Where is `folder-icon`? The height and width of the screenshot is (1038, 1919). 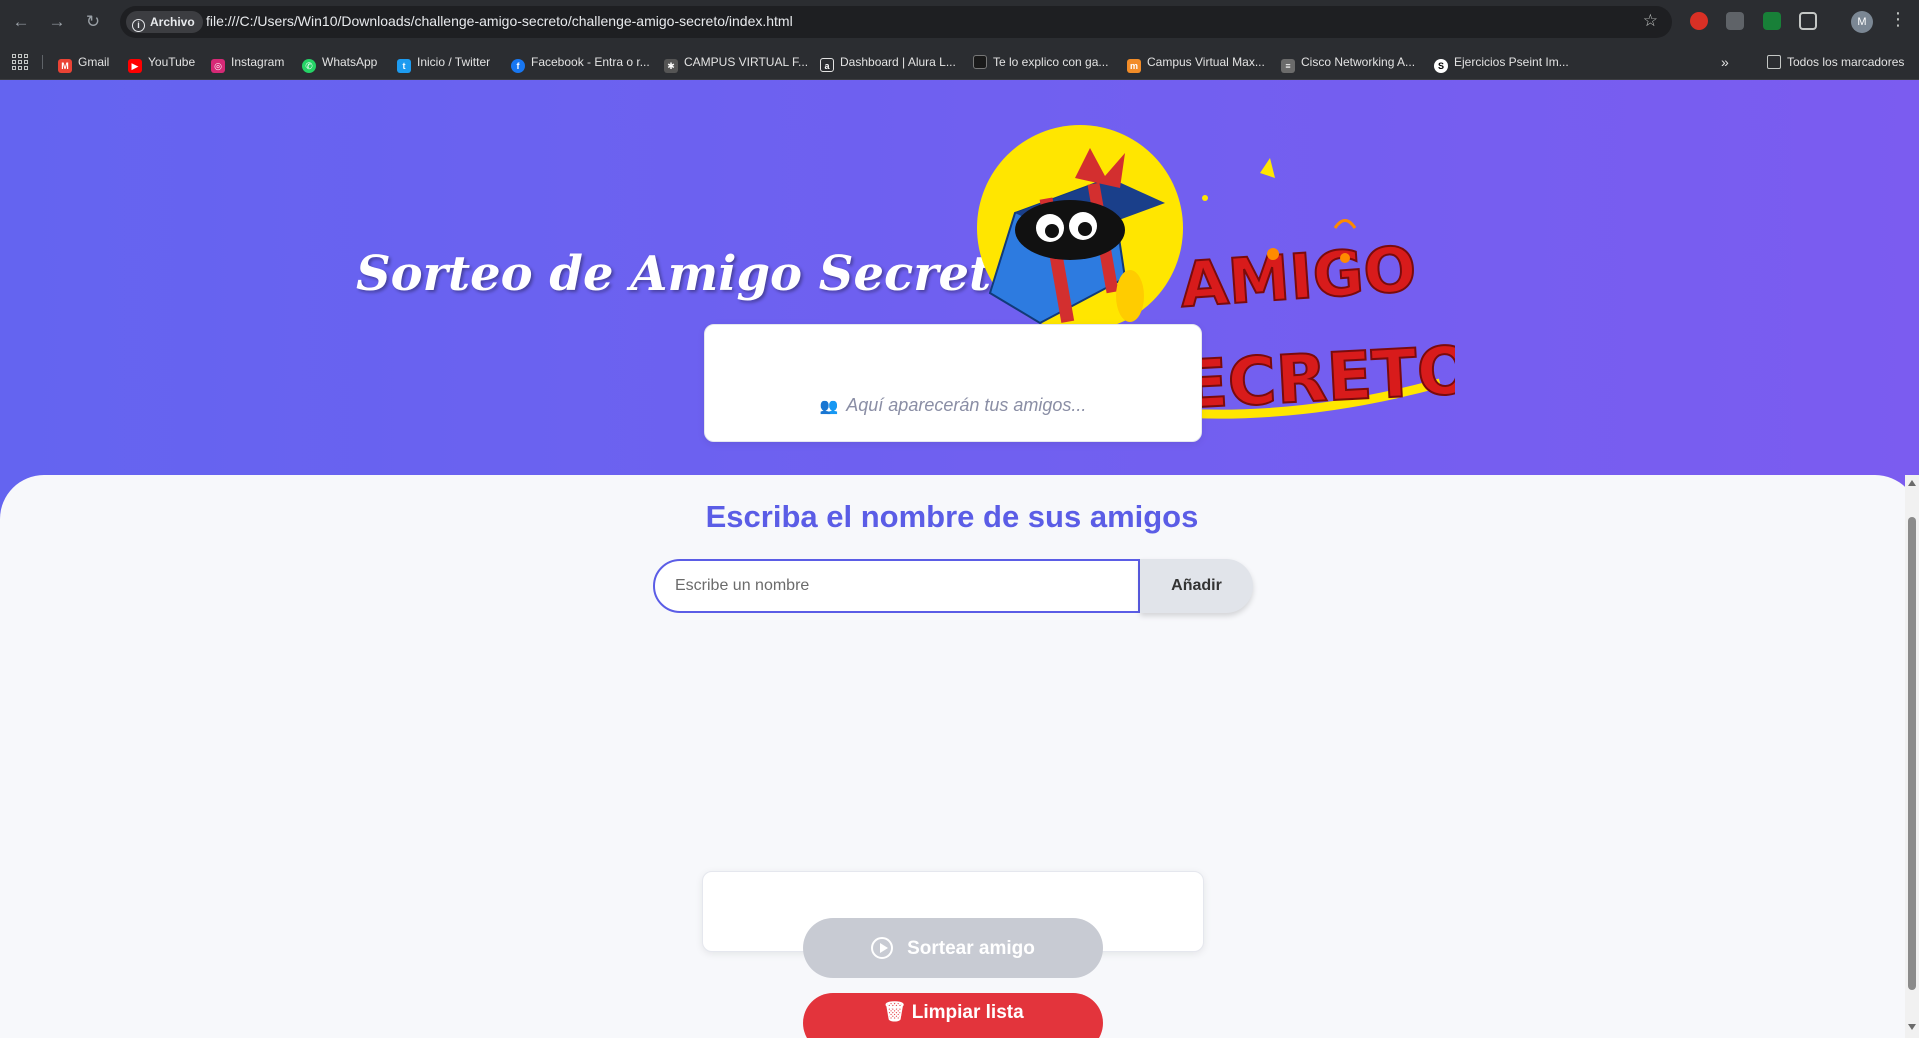
folder-icon is located at coordinates (980, 62).